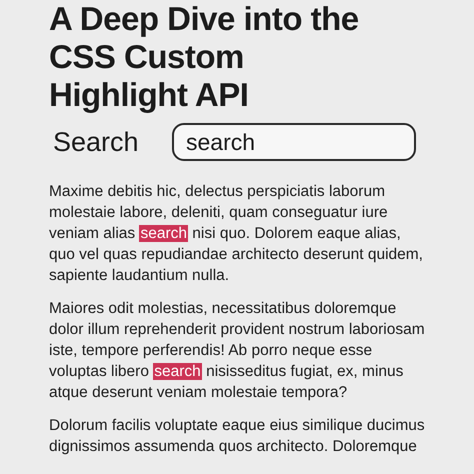 Image resolution: width=474 pixels, height=474 pixels. I want to click on search-field: search, so click(294, 142).